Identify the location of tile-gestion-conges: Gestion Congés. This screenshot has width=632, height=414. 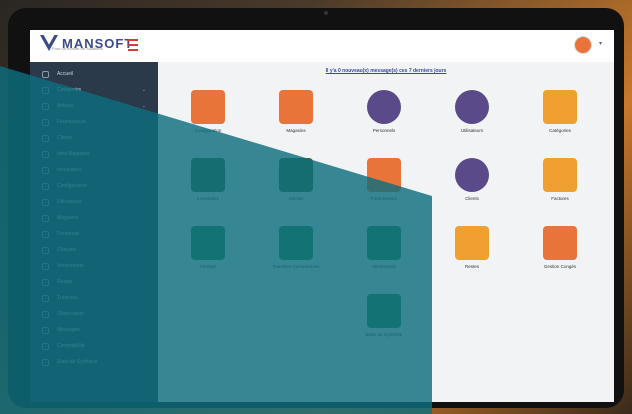
(560, 256).